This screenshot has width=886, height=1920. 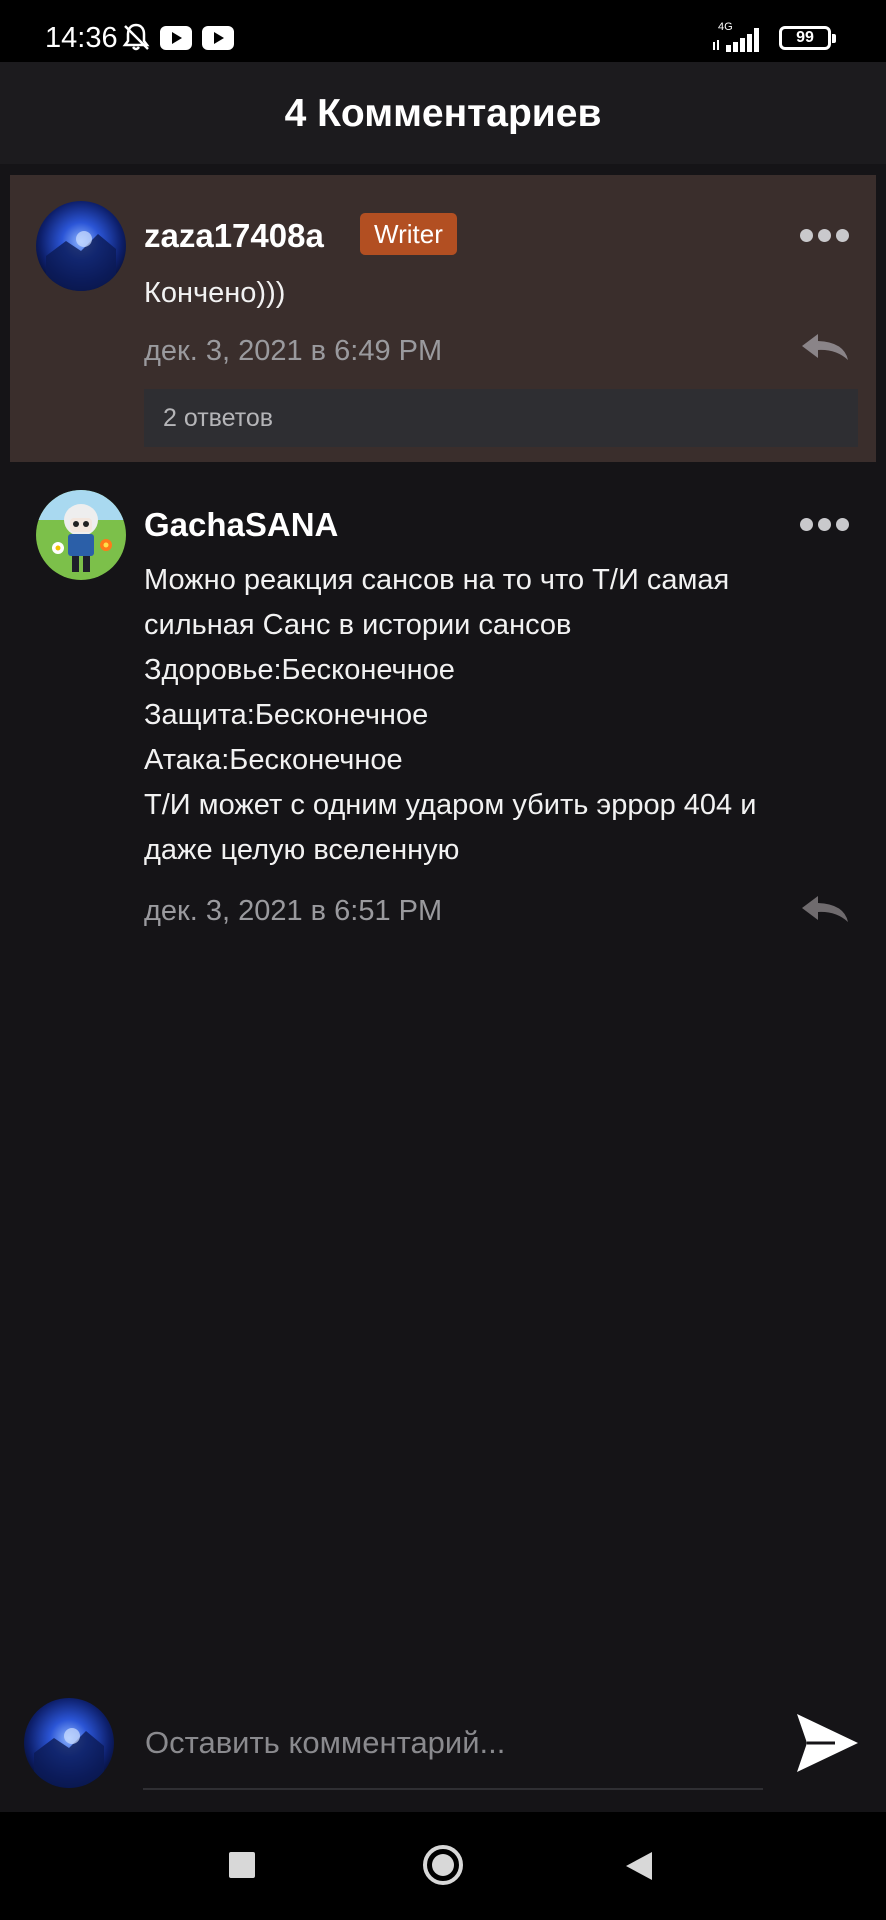 I want to click on status-bar: 14:36 4G 99, so click(x=443, y=31).